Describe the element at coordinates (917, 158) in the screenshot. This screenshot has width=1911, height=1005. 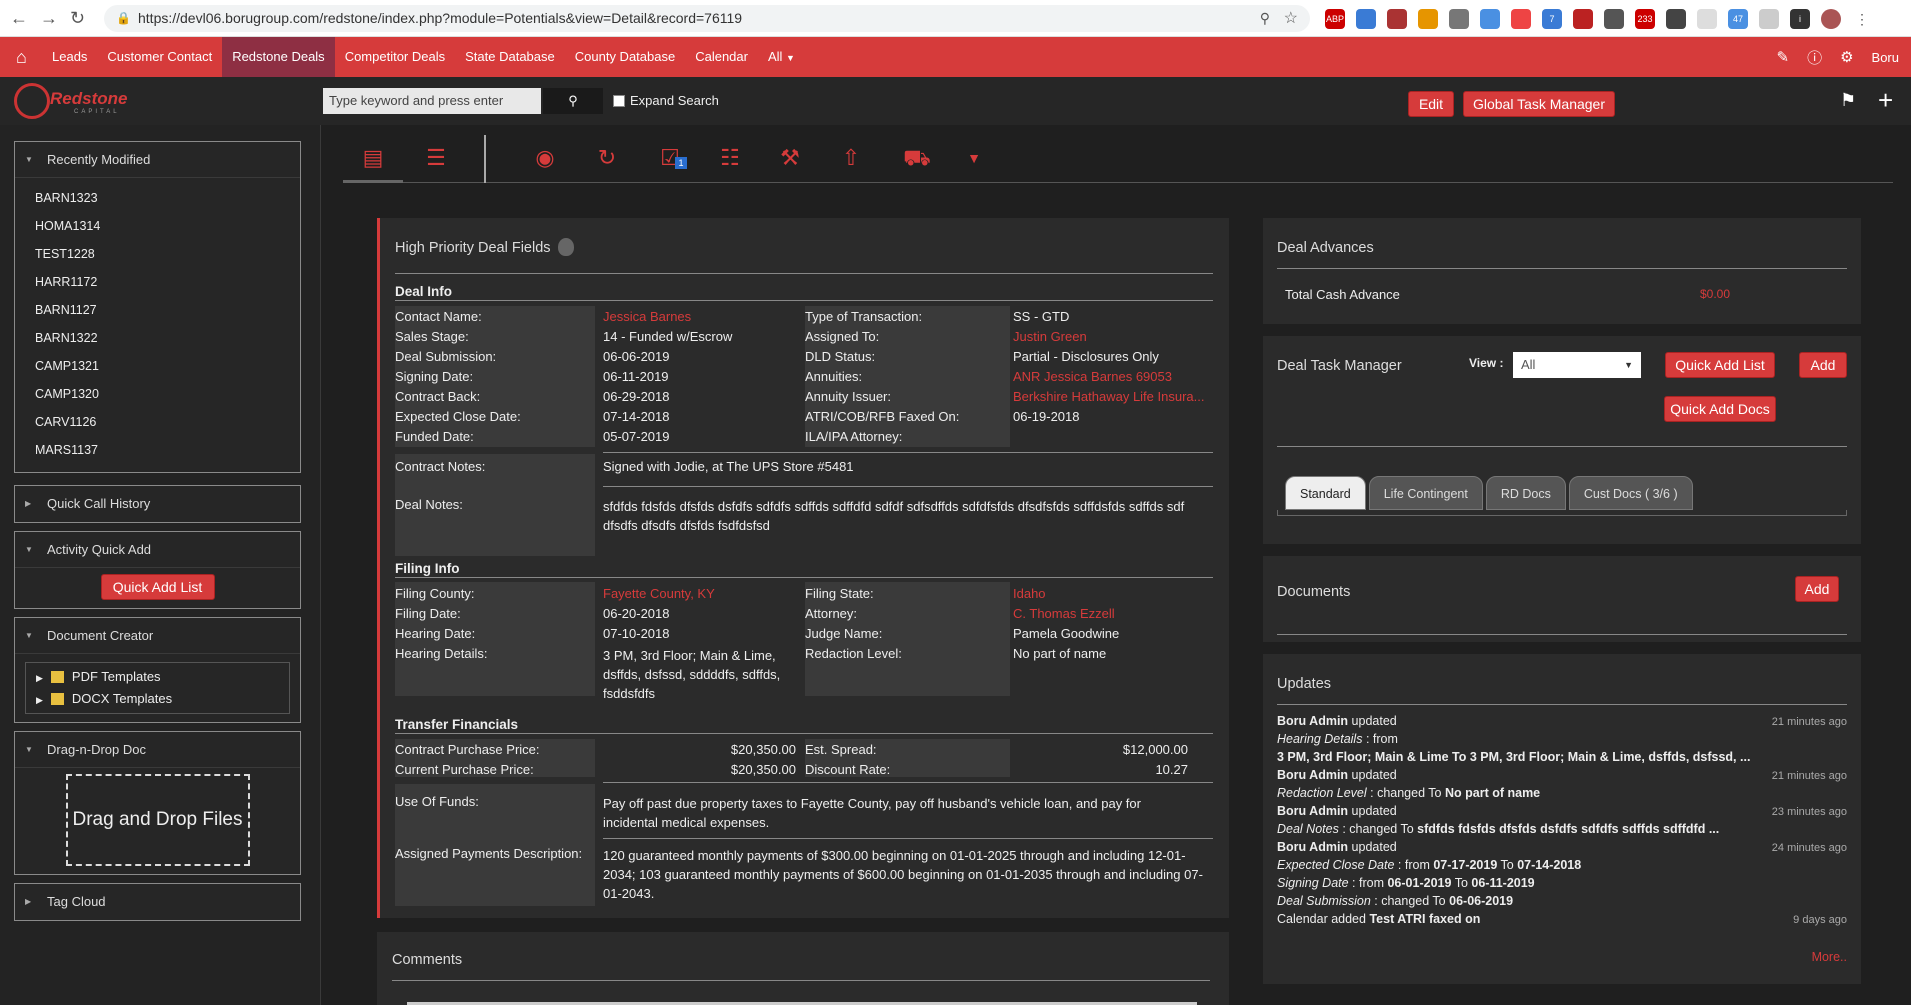
I see `truck-icon: ⛟` at that location.